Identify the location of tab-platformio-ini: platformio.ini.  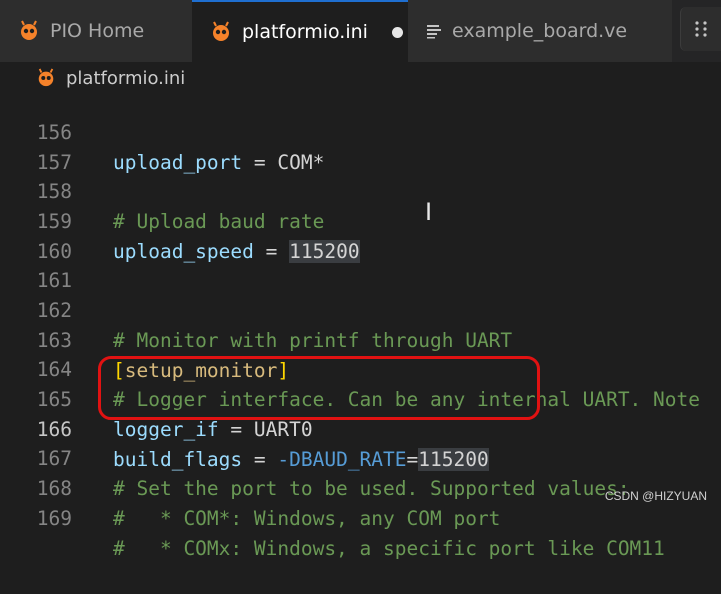
(300, 31).